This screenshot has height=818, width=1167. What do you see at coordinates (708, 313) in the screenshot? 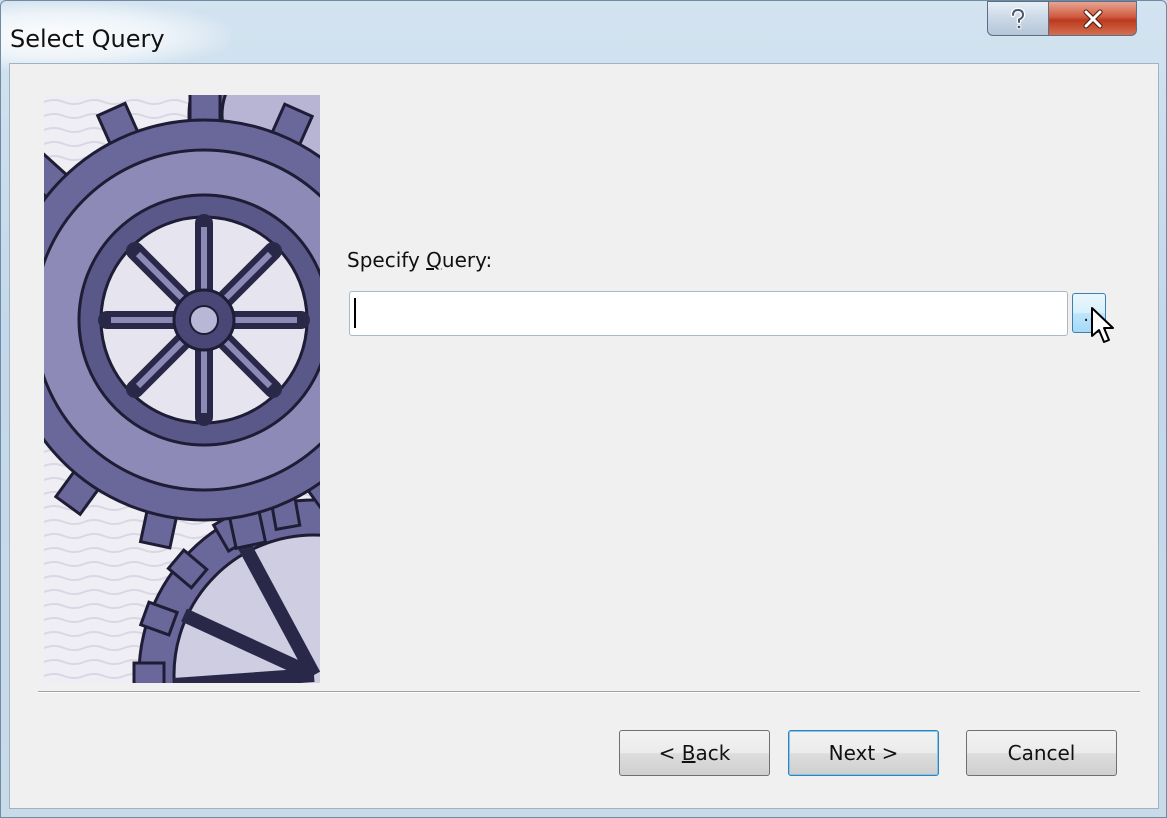
I see `query-input` at bounding box center [708, 313].